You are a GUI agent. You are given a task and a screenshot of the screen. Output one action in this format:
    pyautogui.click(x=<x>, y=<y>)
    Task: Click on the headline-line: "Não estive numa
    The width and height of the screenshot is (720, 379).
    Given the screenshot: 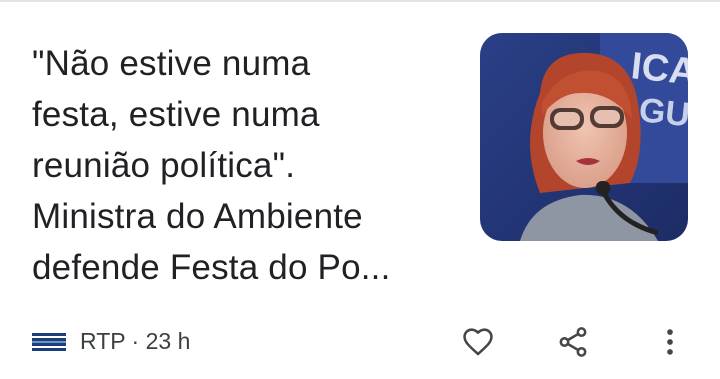 What is the action you would take?
    pyautogui.click(x=171, y=63)
    